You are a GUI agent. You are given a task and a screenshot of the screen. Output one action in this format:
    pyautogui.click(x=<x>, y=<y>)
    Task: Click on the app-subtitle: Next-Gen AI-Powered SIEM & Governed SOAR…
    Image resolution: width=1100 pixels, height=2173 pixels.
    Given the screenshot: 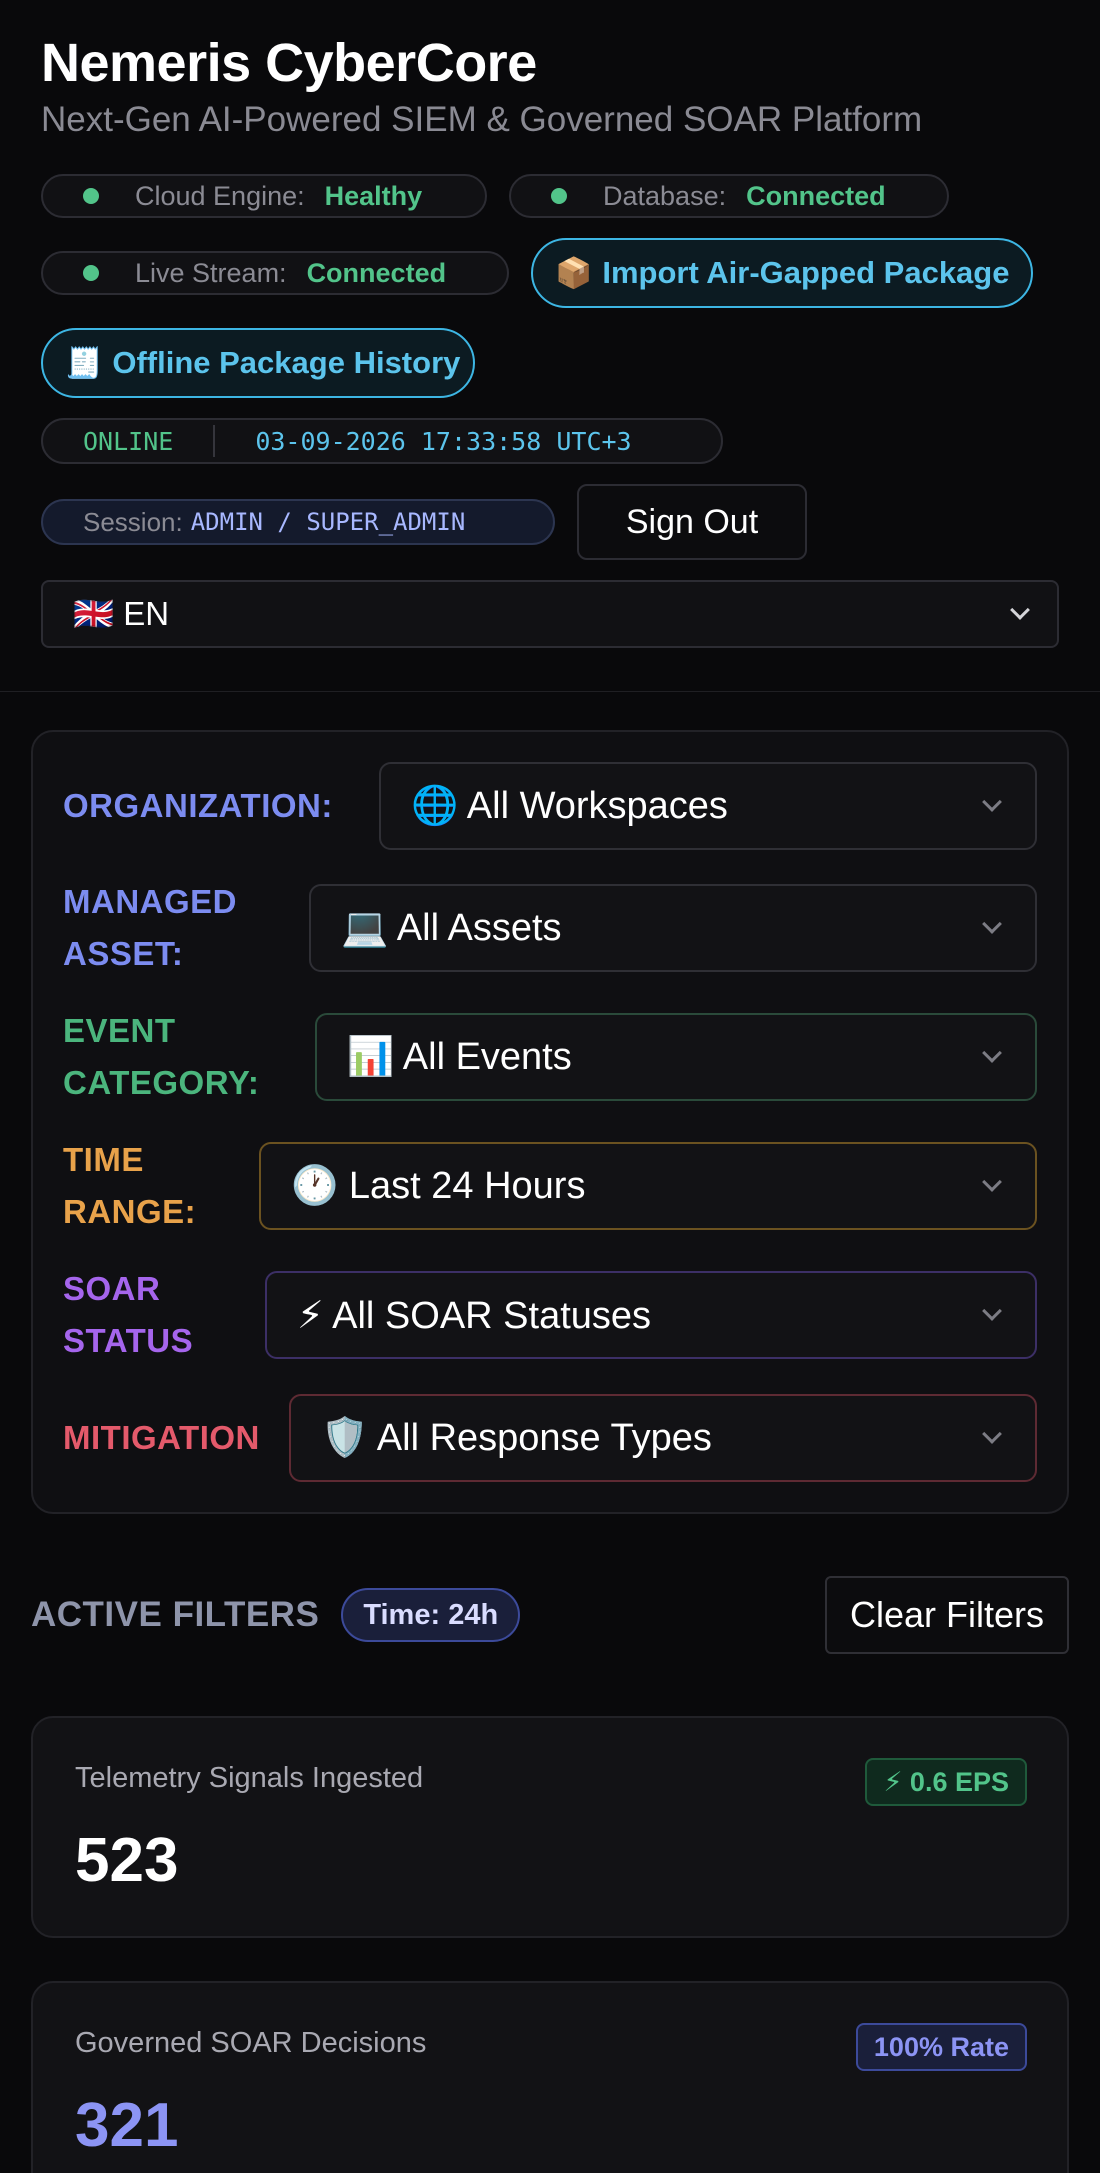 What is the action you would take?
    pyautogui.click(x=482, y=119)
    